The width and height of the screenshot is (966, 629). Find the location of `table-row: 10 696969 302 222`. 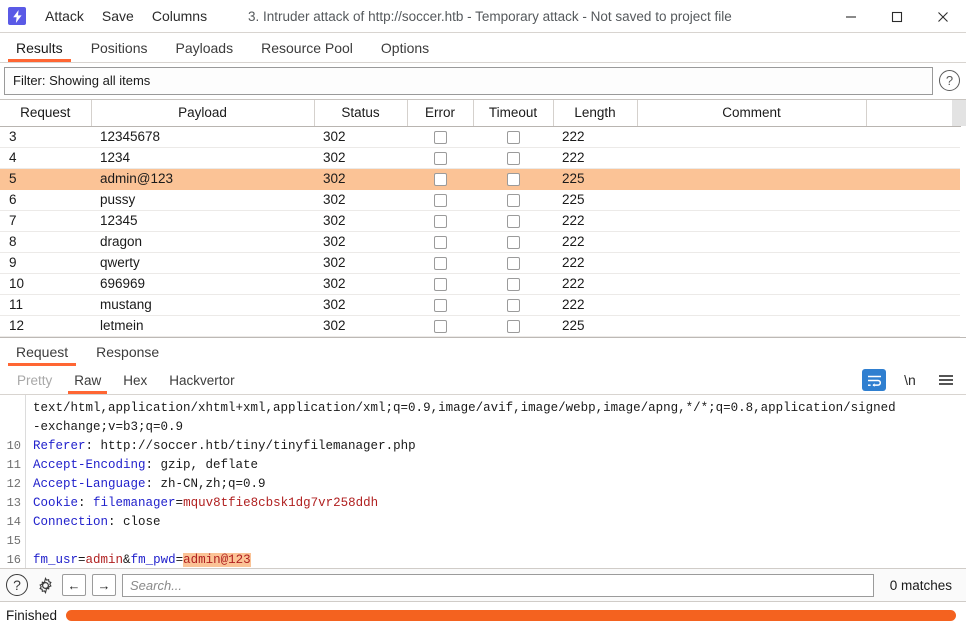

table-row: 10 696969 302 222 is located at coordinates (480, 284).